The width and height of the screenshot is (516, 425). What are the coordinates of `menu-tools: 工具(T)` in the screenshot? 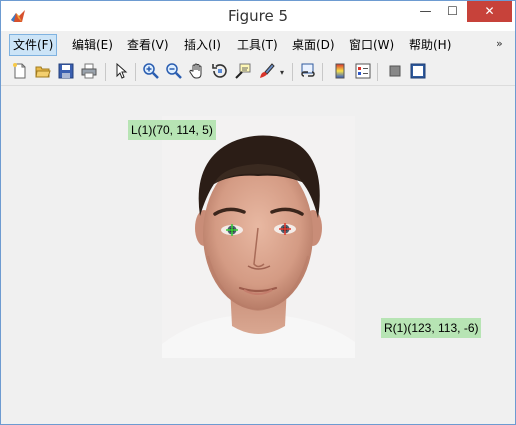 It's located at (257, 45).